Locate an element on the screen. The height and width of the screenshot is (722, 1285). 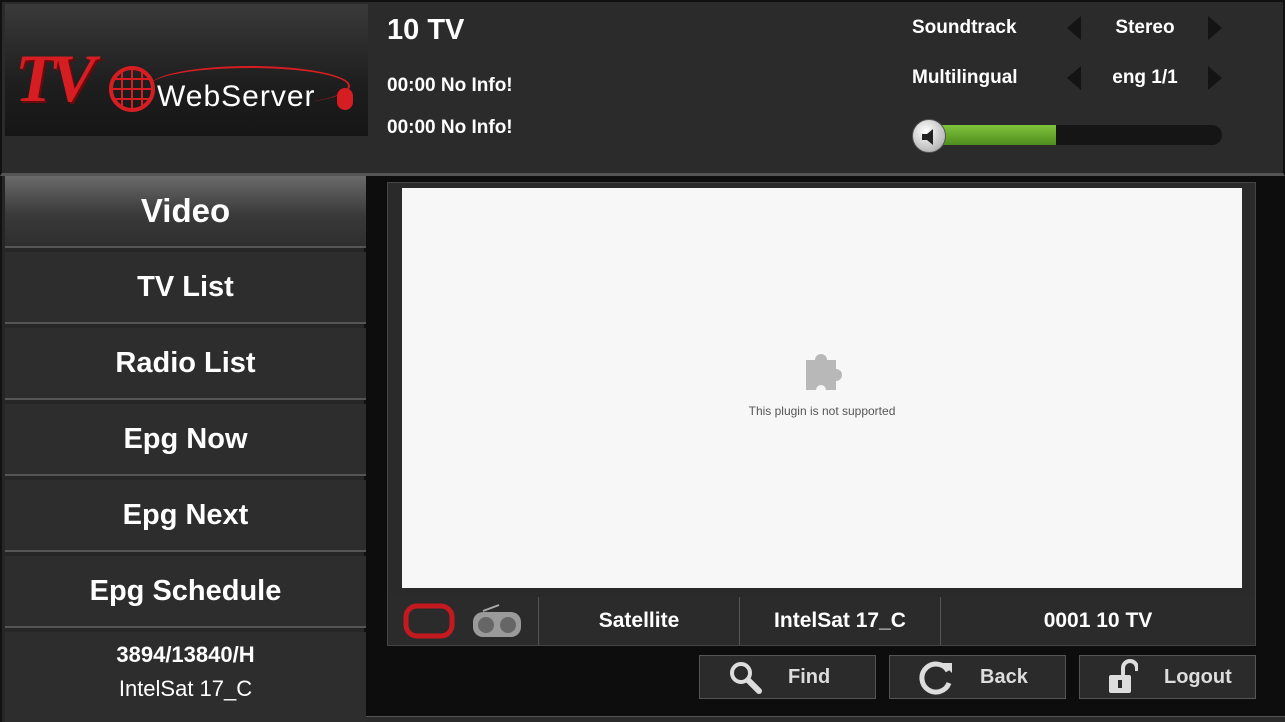
refresh-back-icon is located at coordinates (935, 678).